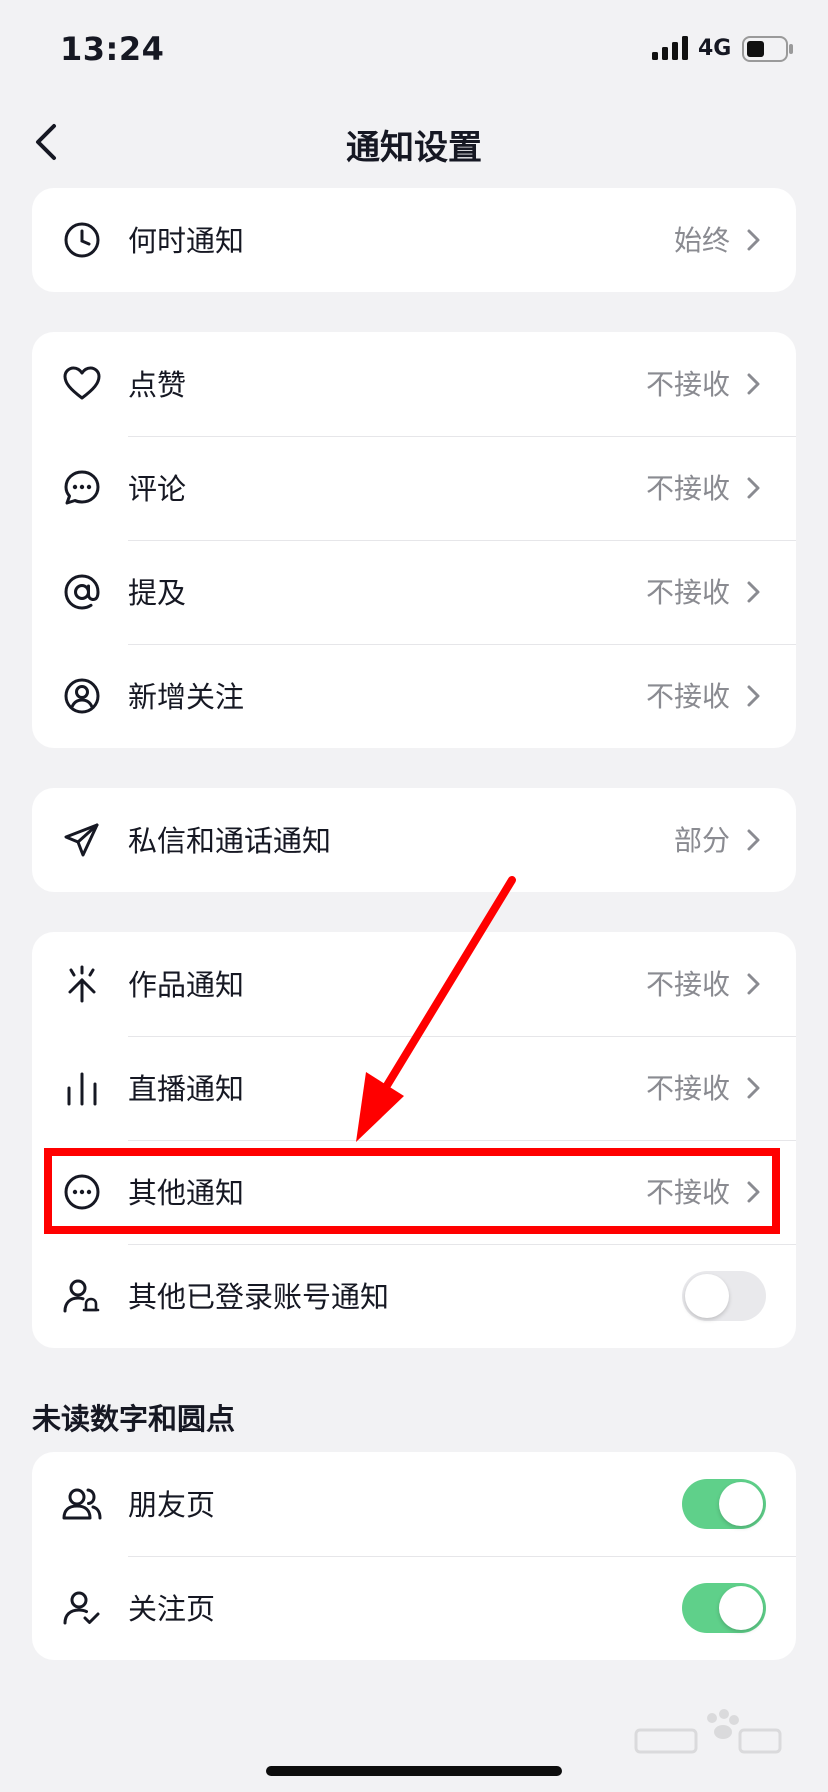  Describe the element at coordinates (81, 840) in the screenshot. I see `send-icon` at that location.